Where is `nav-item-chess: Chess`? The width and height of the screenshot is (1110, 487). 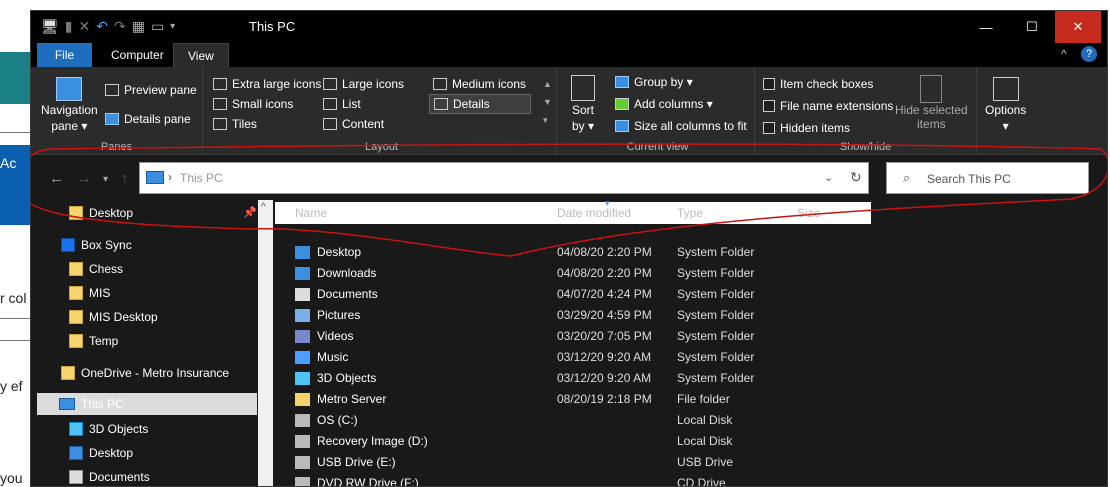 nav-item-chess: Chess is located at coordinates (96, 269).